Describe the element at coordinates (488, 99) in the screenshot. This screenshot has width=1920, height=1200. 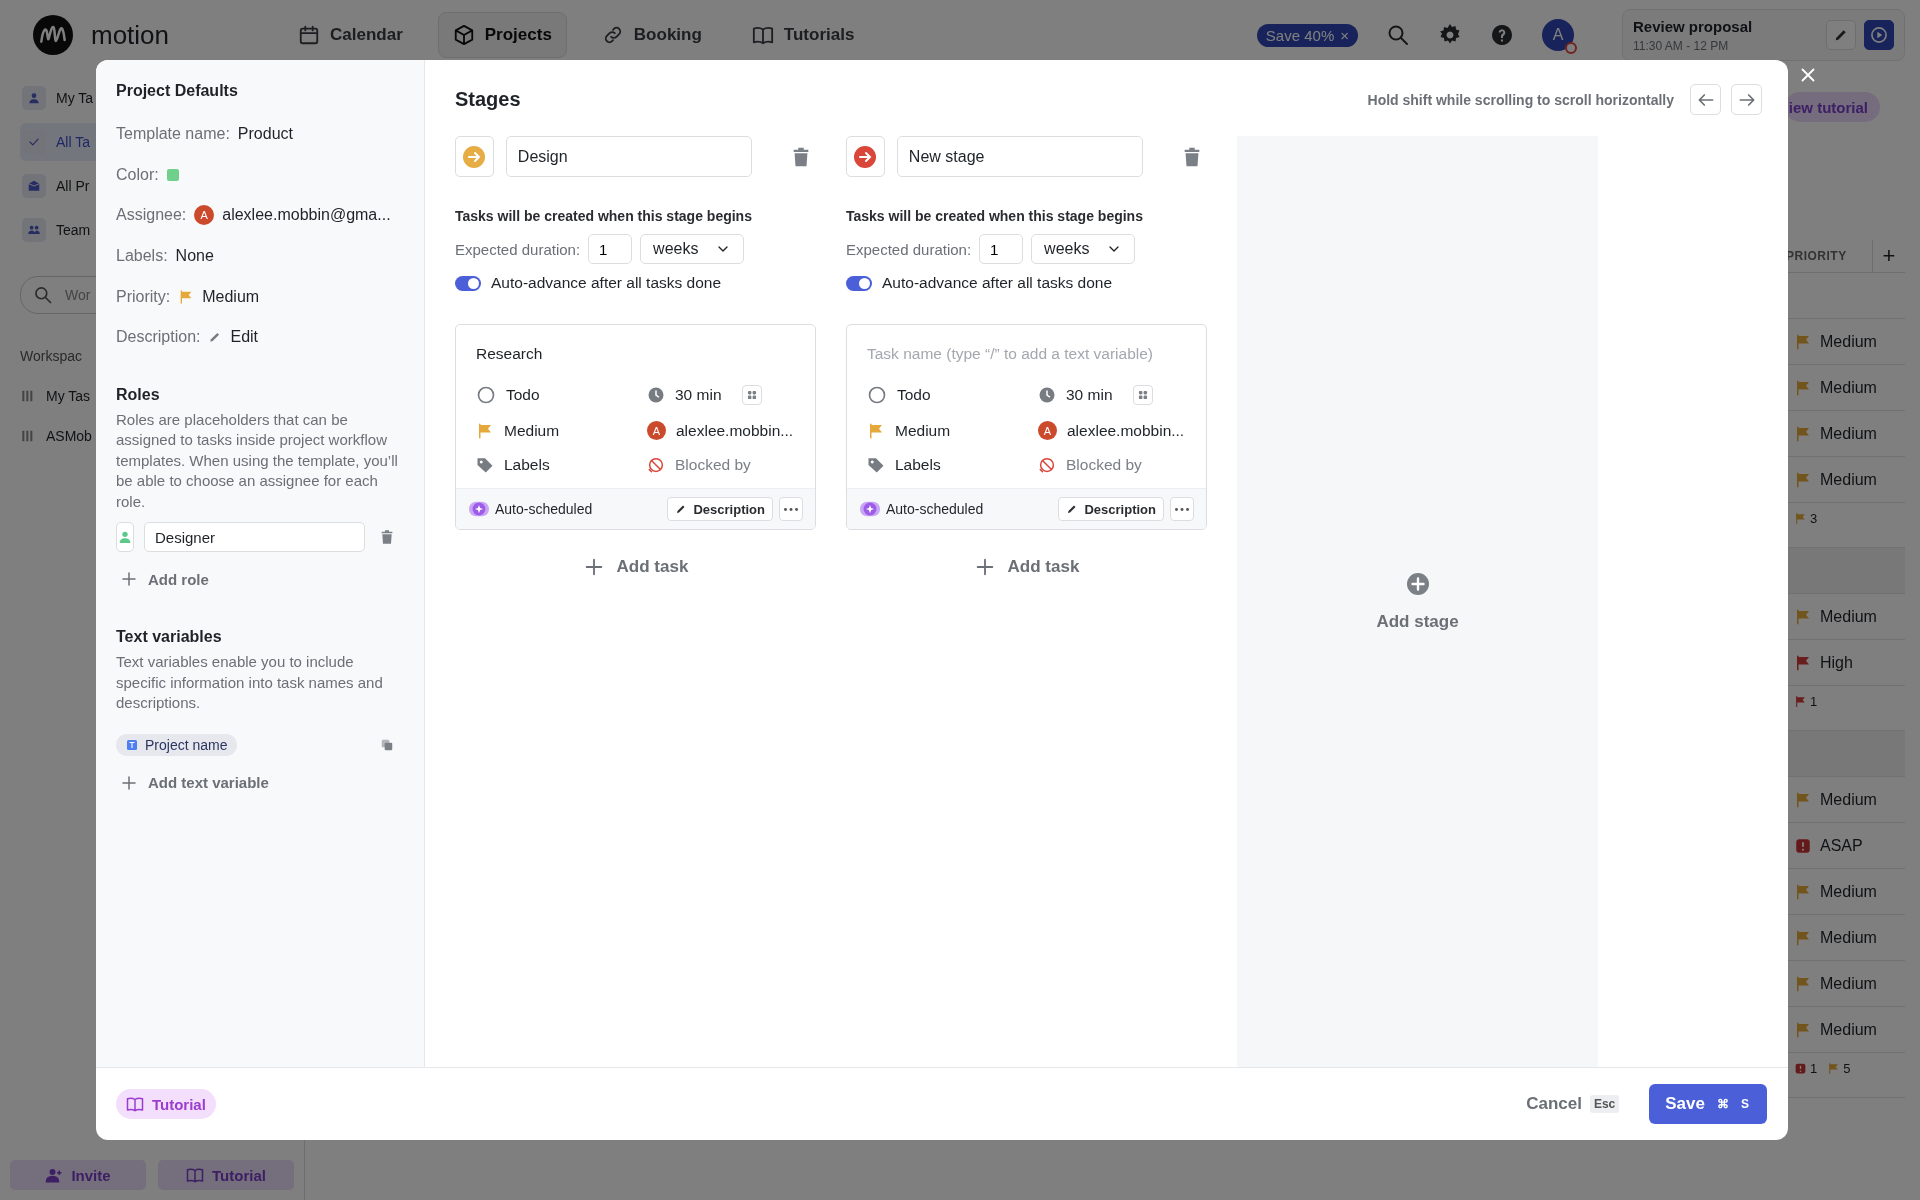
I see `stages-title: Stages` at that location.